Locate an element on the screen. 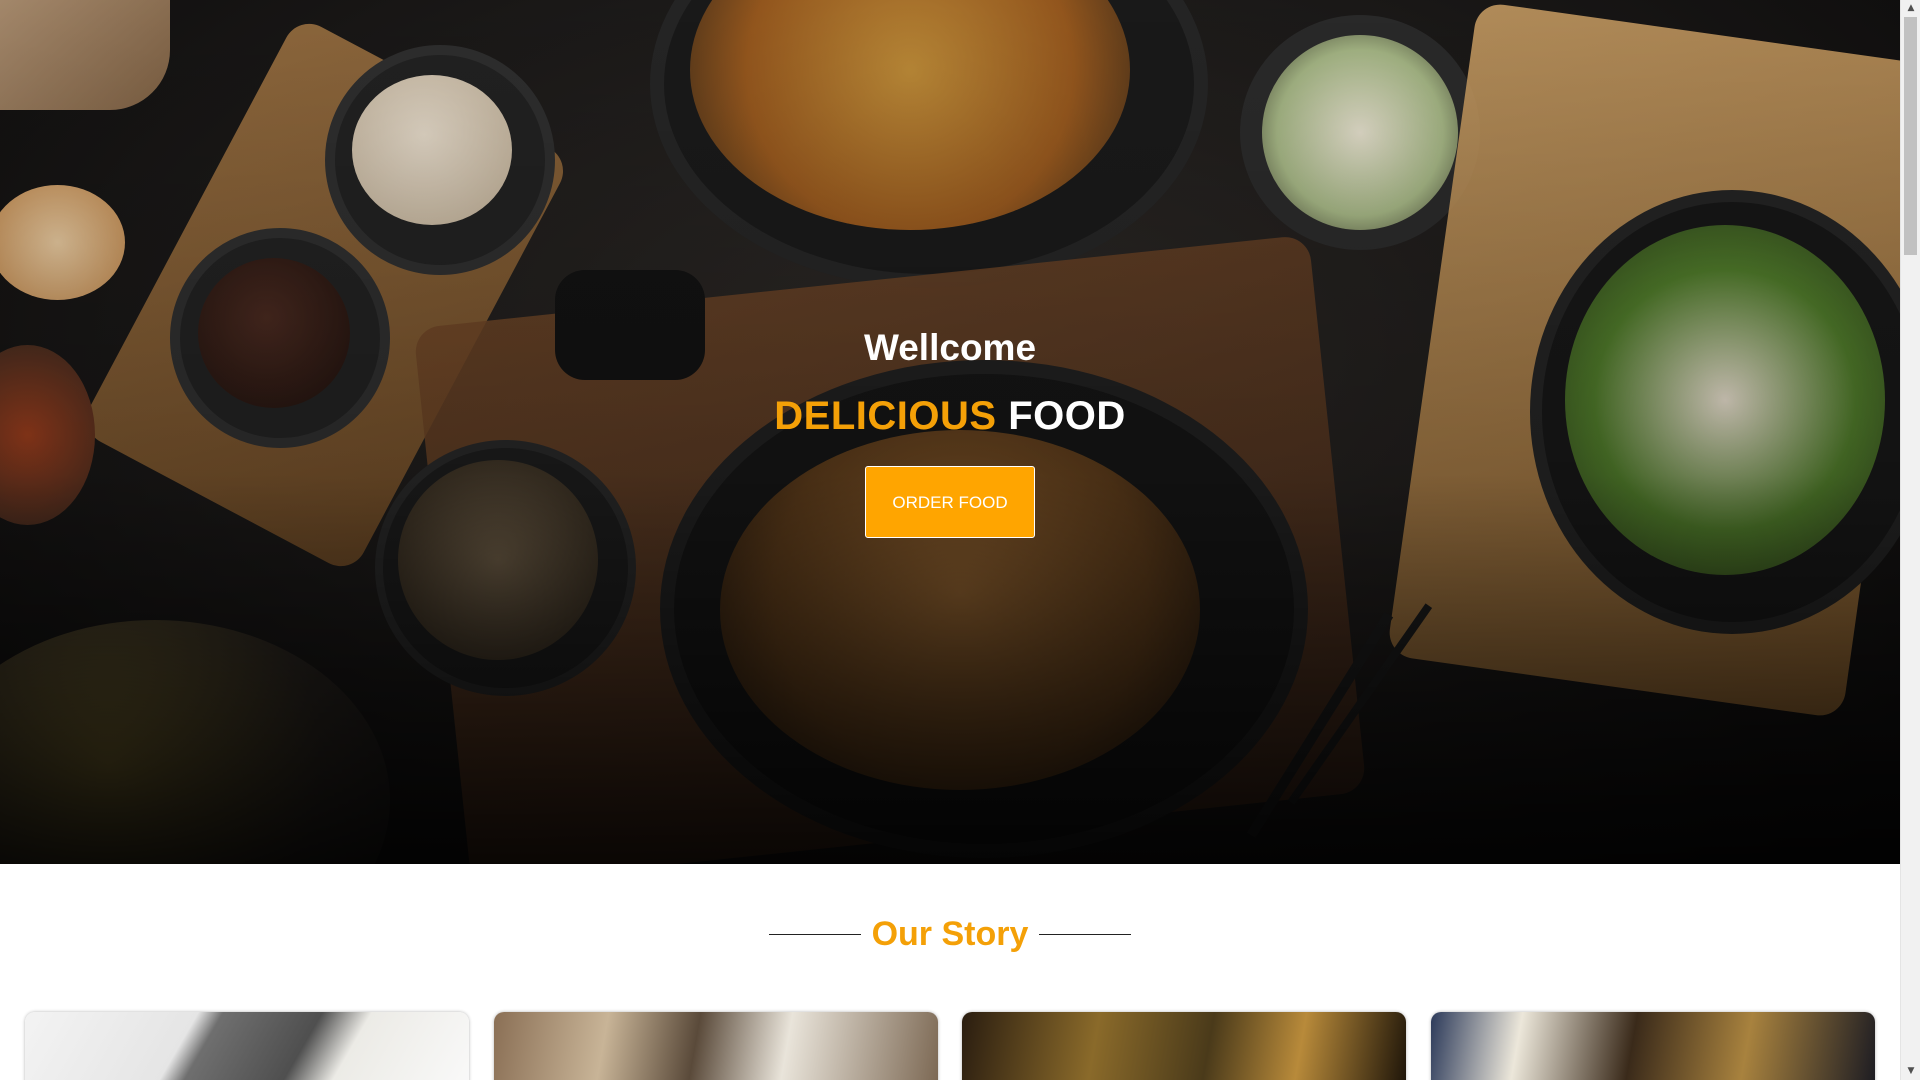 The height and width of the screenshot is (1080, 1920). headline-accent-word: DELICIOUS is located at coordinates (885, 416).